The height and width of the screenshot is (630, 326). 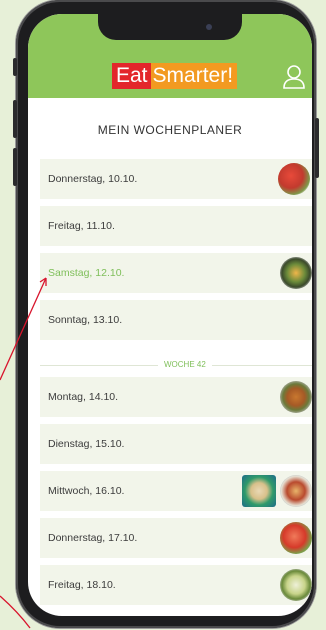 I want to click on day-row-wednesday-16: Mittwoch, 16.10., so click(x=176, y=491).